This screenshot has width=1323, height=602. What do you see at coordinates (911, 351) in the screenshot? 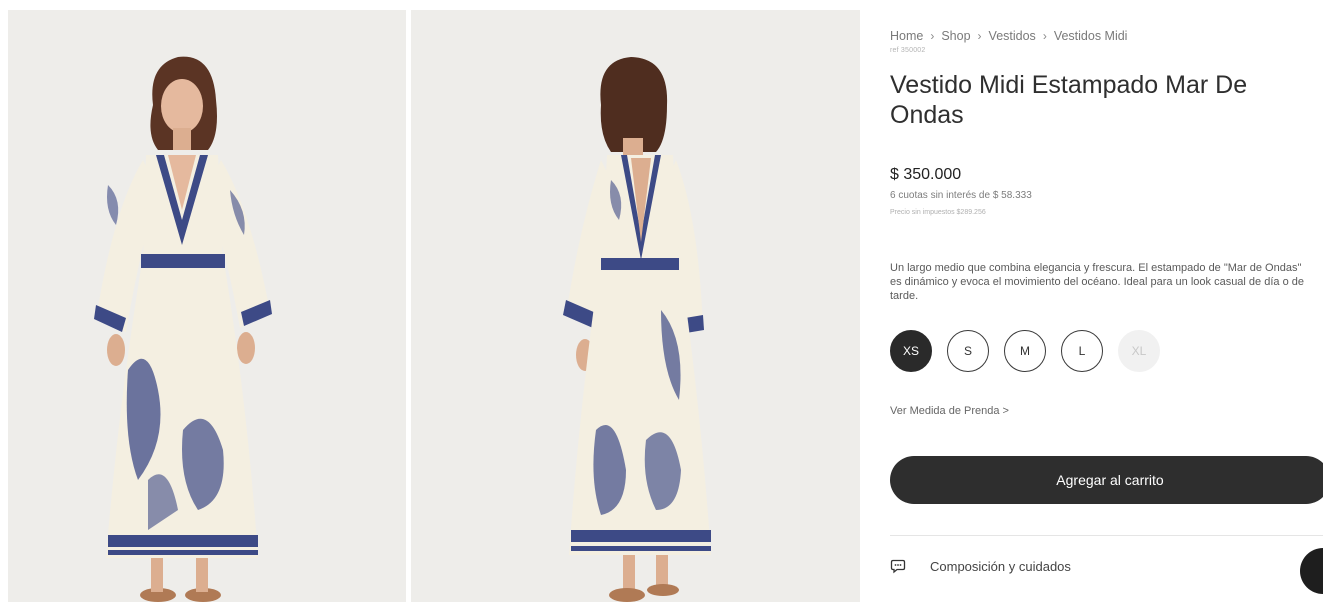
I see `size-option-xs: XS` at bounding box center [911, 351].